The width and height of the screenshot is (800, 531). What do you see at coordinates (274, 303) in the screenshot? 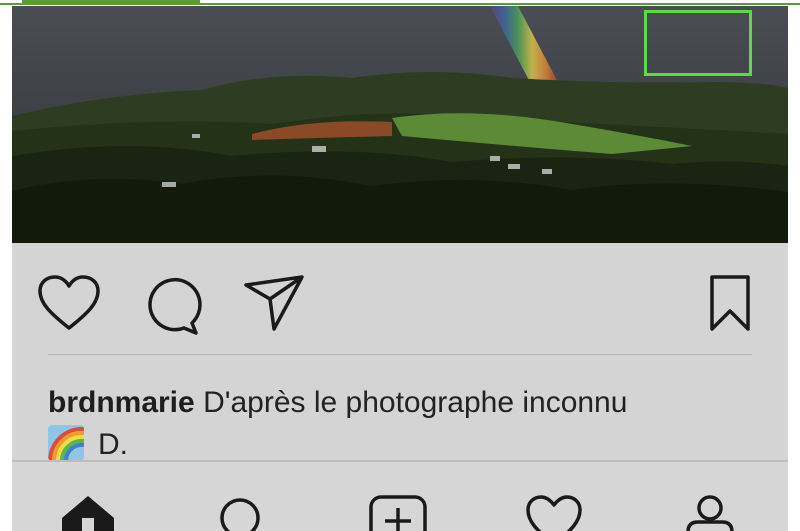
I see `paper-plane-icon` at bounding box center [274, 303].